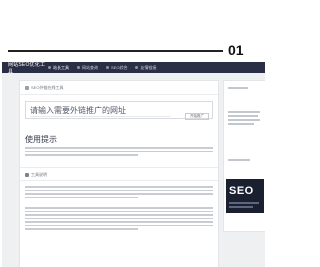 Image resolution: width=320 pixels, height=267 pixels. Describe the element at coordinates (100, 116) in the screenshot. I see `input-underline` at that location.